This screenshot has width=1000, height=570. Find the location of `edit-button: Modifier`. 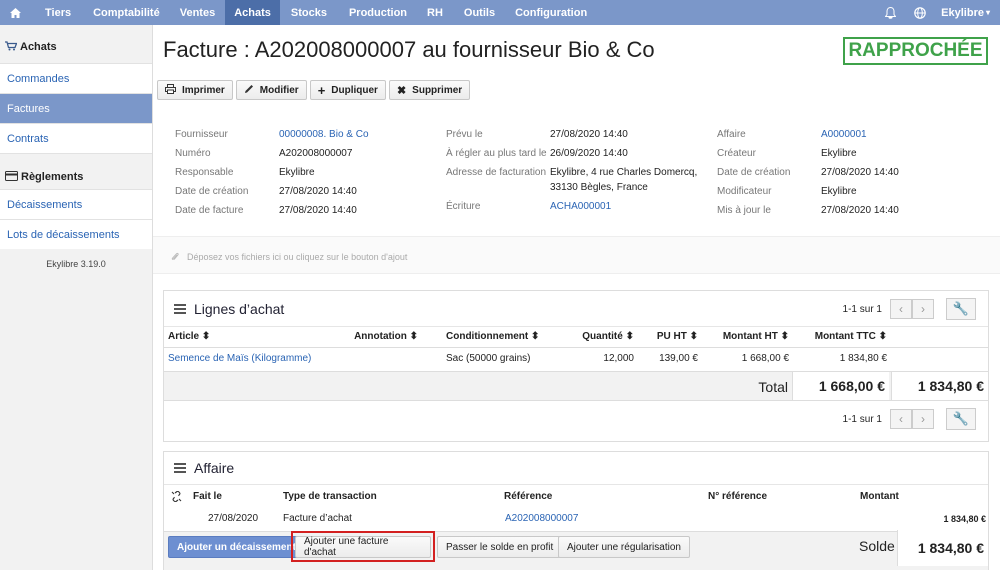

edit-button: Modifier is located at coordinates (271, 90).